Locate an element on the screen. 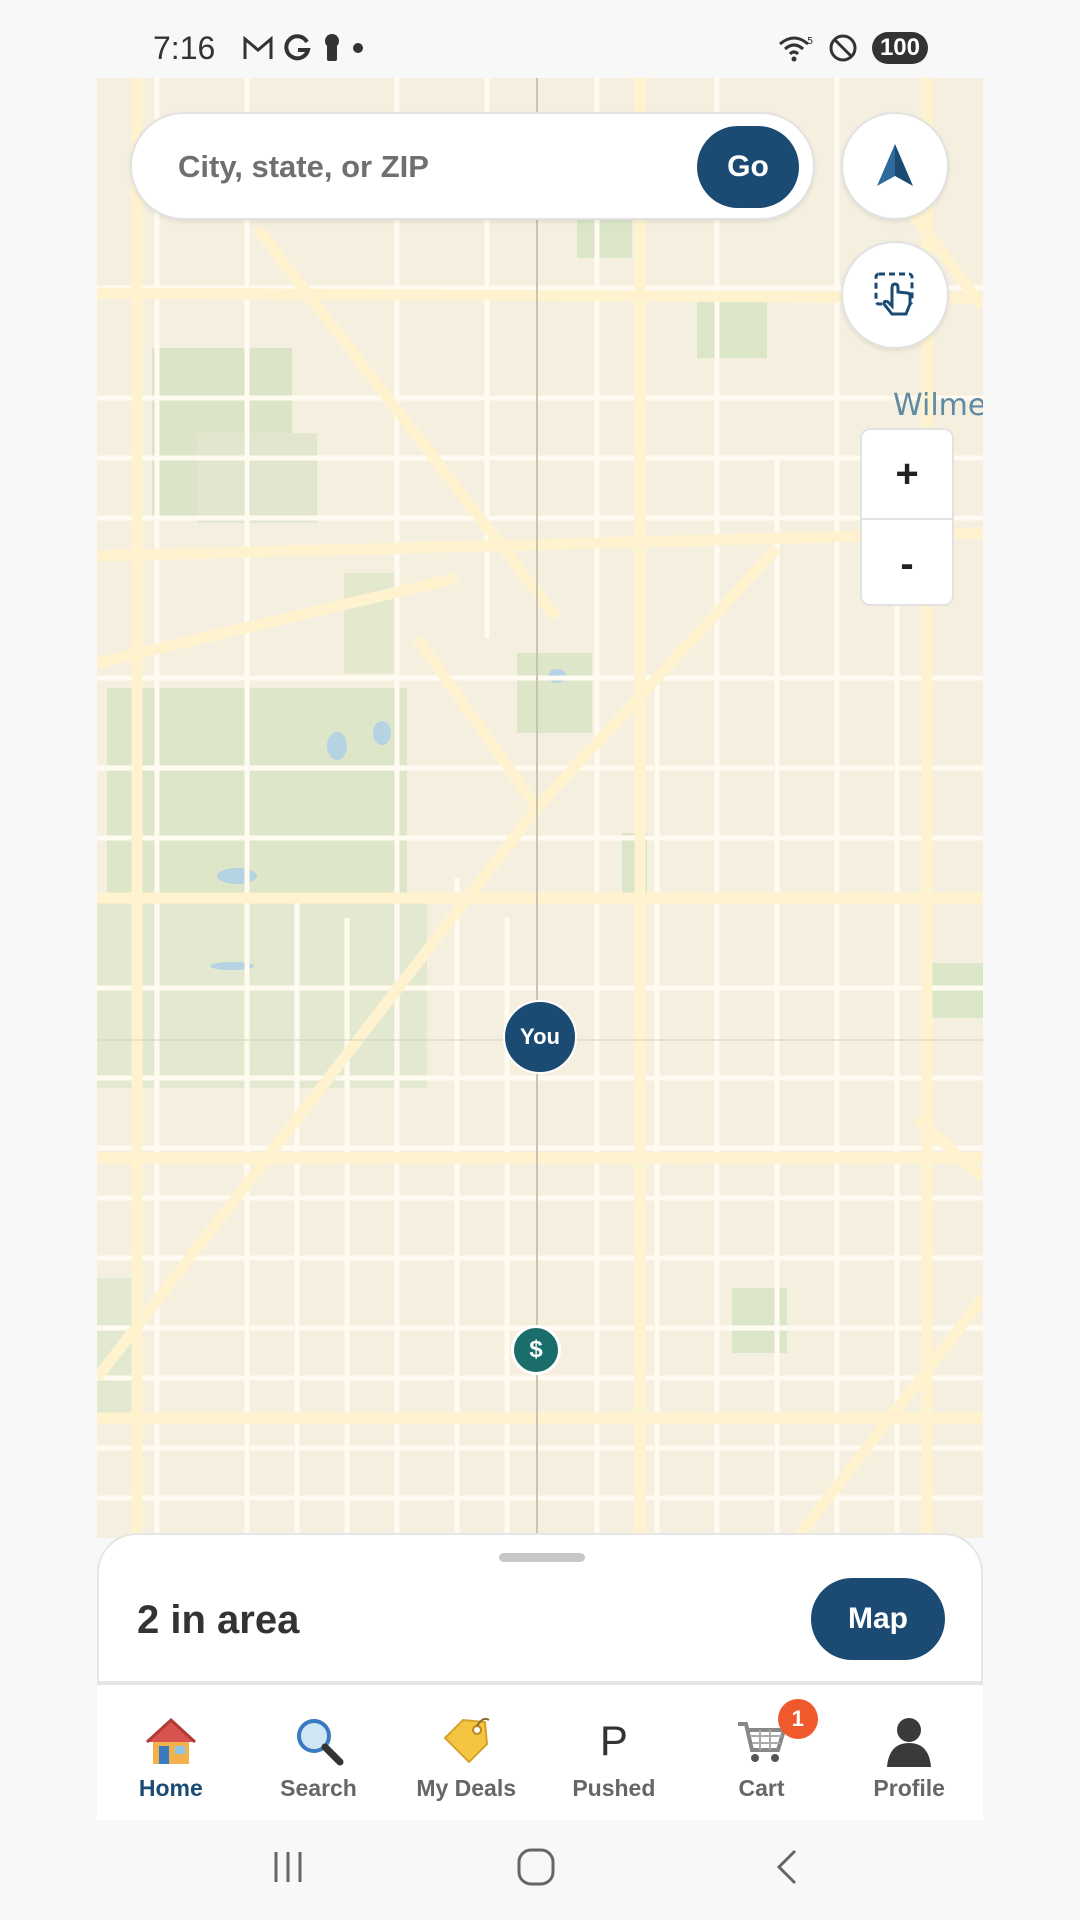 This screenshot has height=1920, width=1080. tap-select-icon is located at coordinates (894, 294).